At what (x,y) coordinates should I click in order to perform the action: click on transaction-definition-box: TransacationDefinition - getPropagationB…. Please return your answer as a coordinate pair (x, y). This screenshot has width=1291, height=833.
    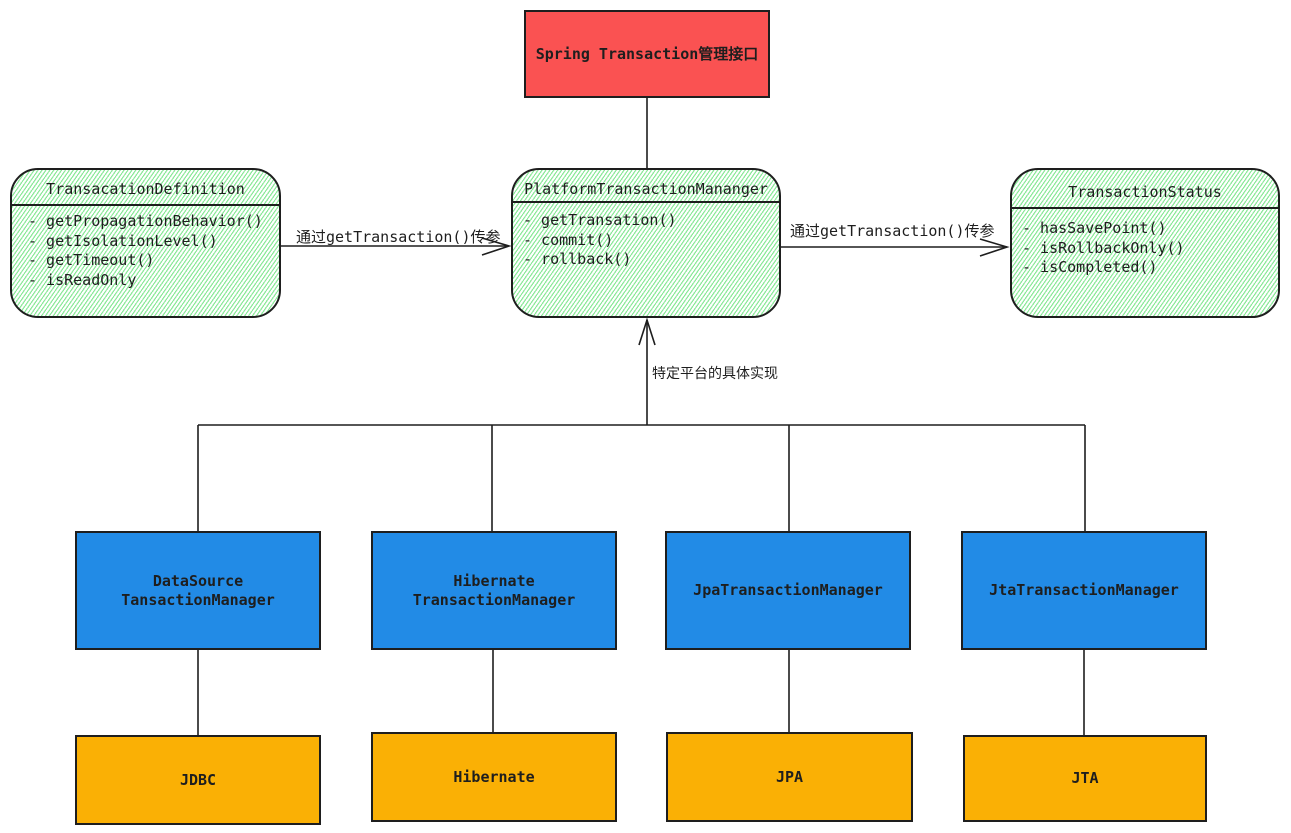
    Looking at the image, I should click on (145, 243).